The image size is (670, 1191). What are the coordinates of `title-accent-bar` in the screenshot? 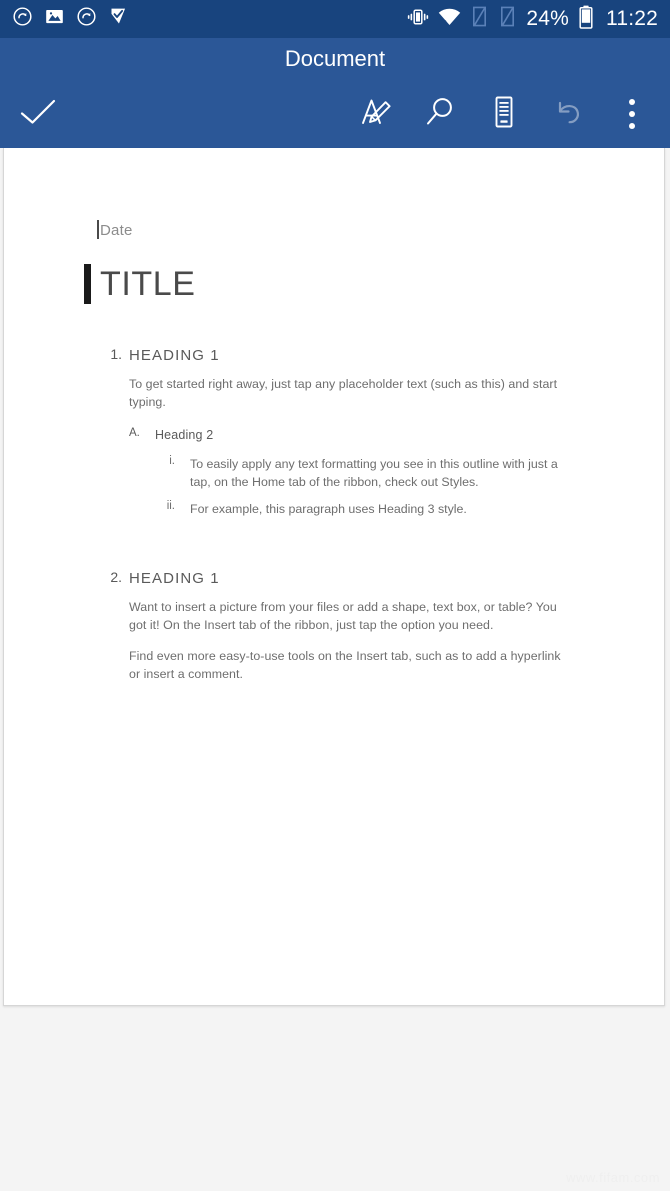 It's located at (87, 284).